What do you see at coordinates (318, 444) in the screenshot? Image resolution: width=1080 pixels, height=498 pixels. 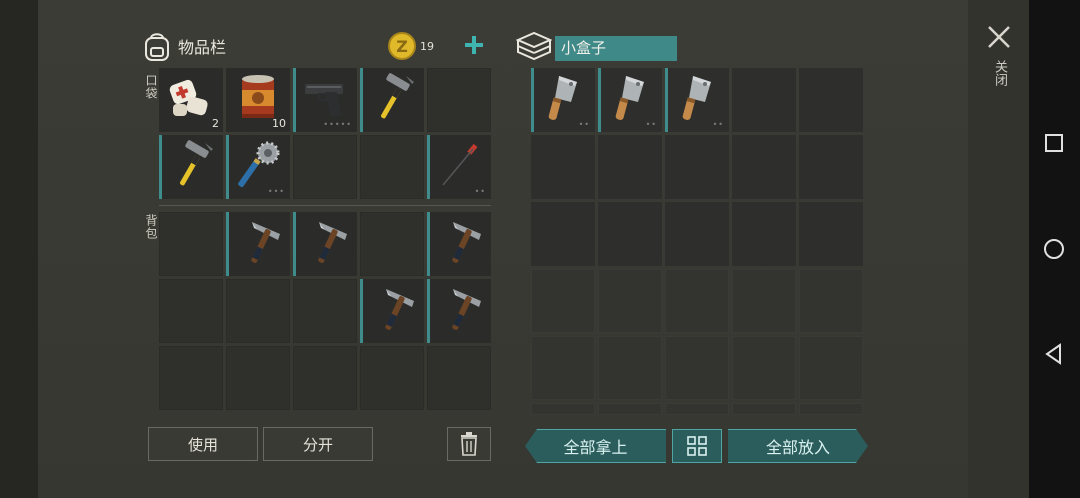 I see `split-button: 分开` at bounding box center [318, 444].